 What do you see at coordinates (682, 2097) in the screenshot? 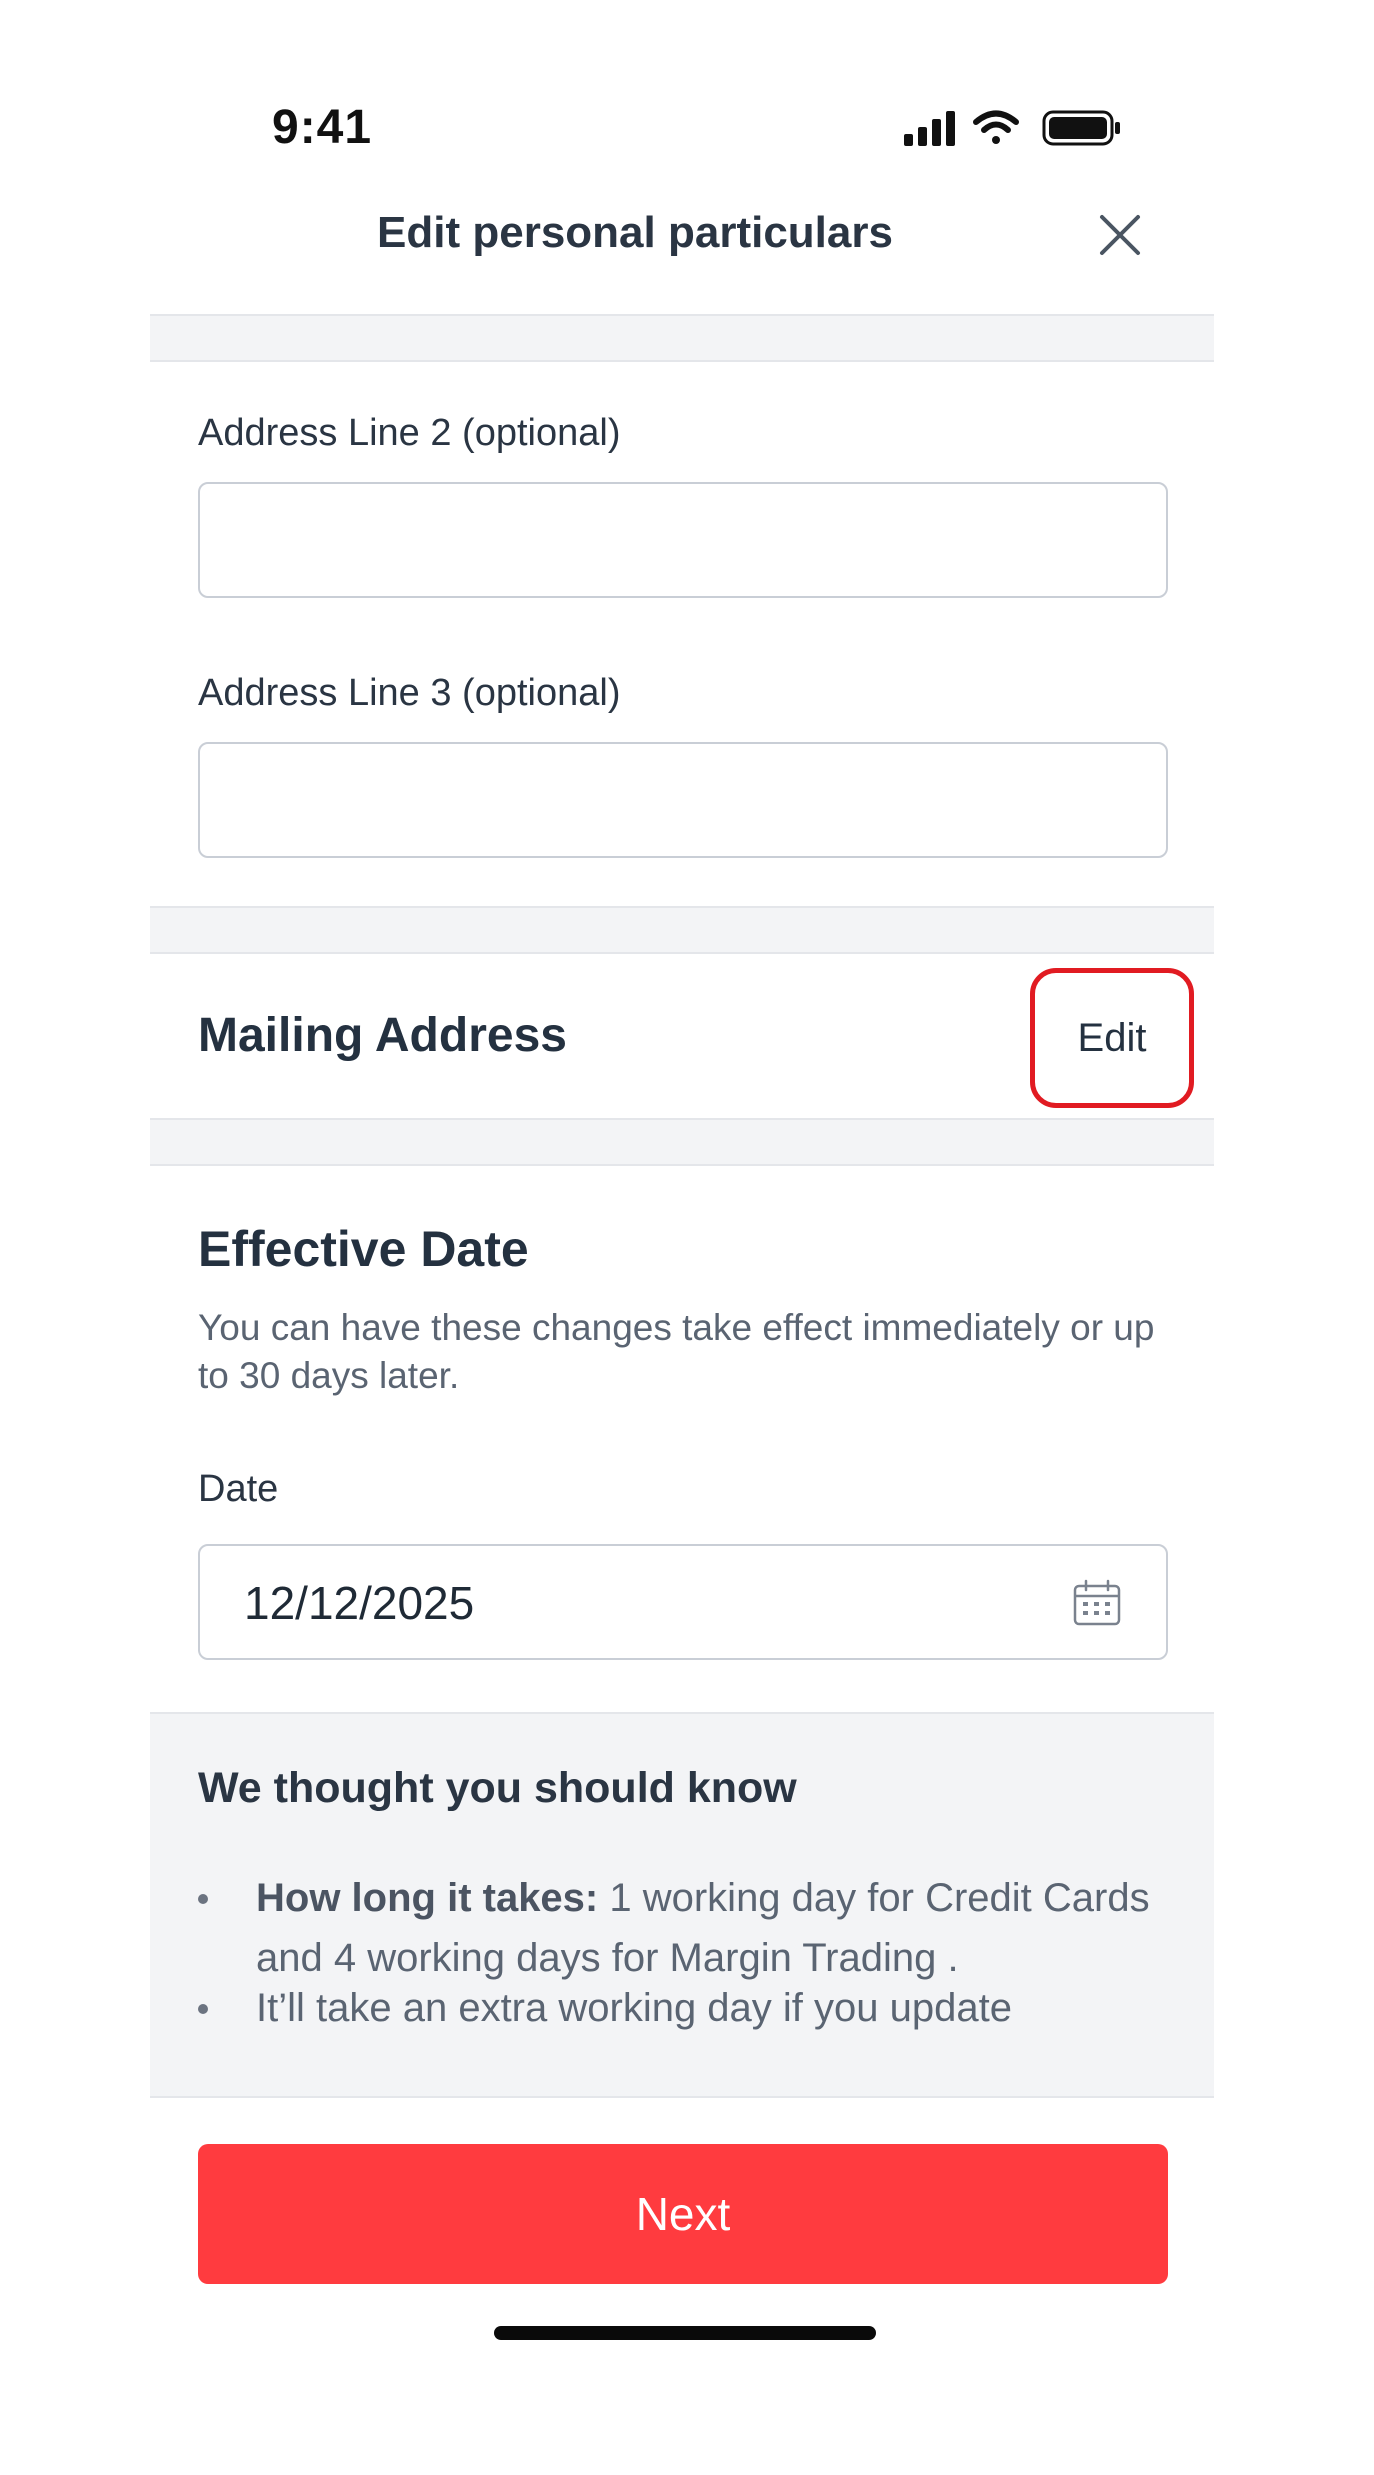
I see `footer-divider` at bounding box center [682, 2097].